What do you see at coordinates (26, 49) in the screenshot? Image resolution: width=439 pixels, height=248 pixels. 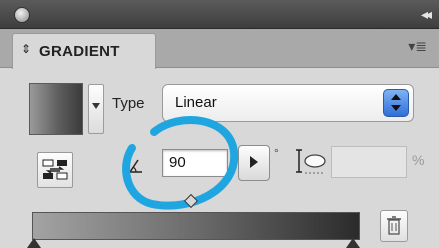 I see `tab-expand-arrows-icon: ⇕` at bounding box center [26, 49].